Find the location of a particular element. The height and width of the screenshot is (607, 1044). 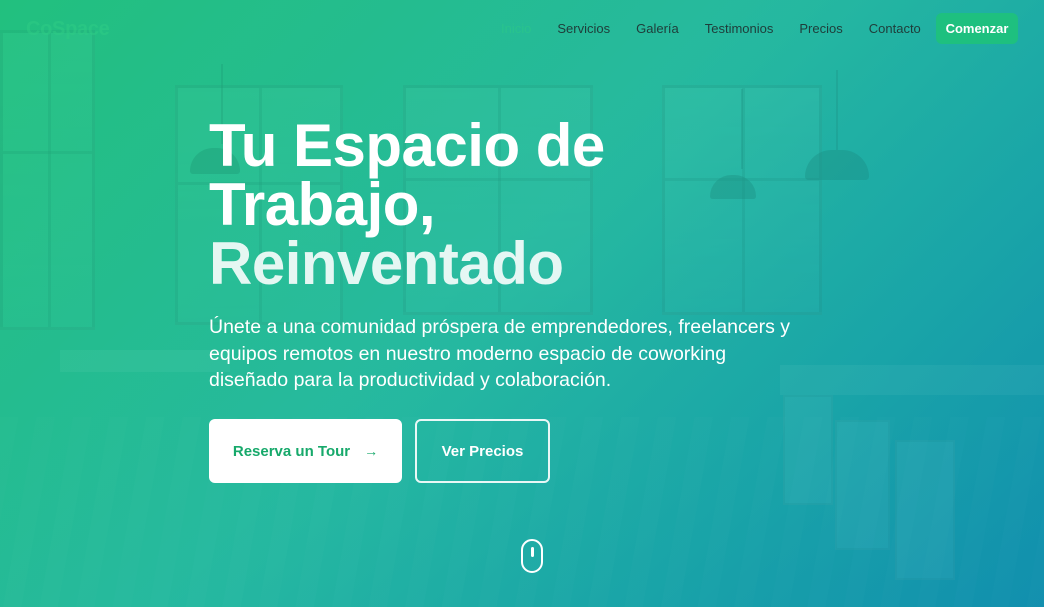

ver-precios-button: Ver Precios is located at coordinates (482, 451).